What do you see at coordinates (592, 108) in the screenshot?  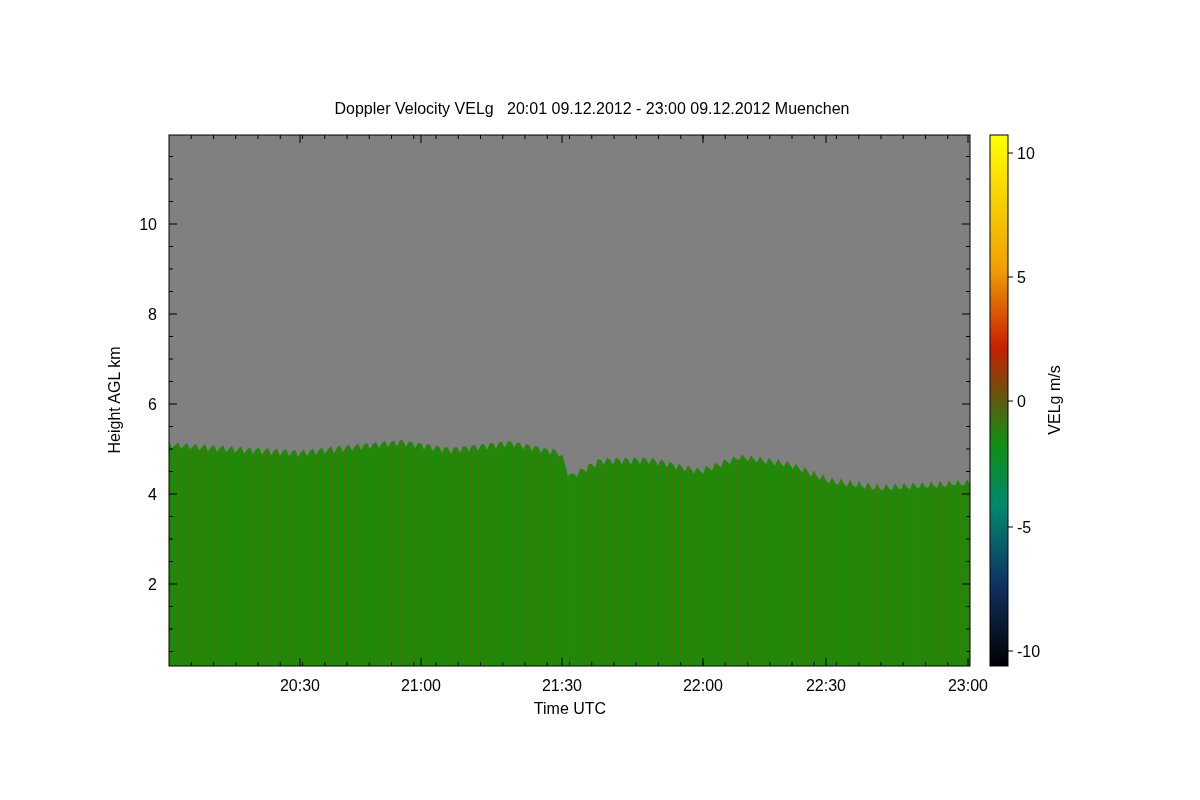 I see `plot-title: Doppler Velocity VELg 20:01 09.12.2012 - 23:00 09.12.2012 Muenchen` at bounding box center [592, 108].